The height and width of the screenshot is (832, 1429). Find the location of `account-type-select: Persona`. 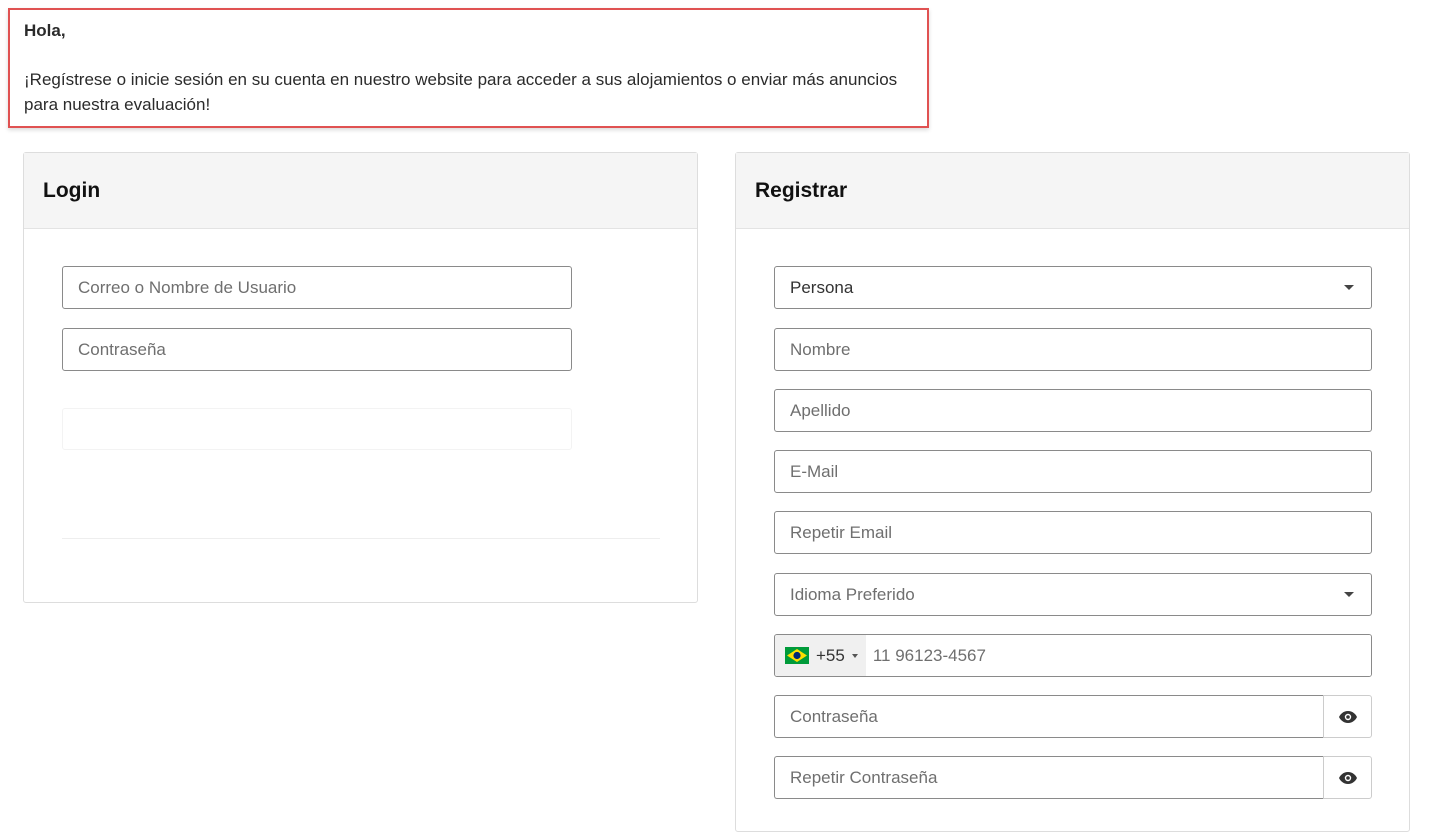

account-type-select: Persona is located at coordinates (1073, 287).